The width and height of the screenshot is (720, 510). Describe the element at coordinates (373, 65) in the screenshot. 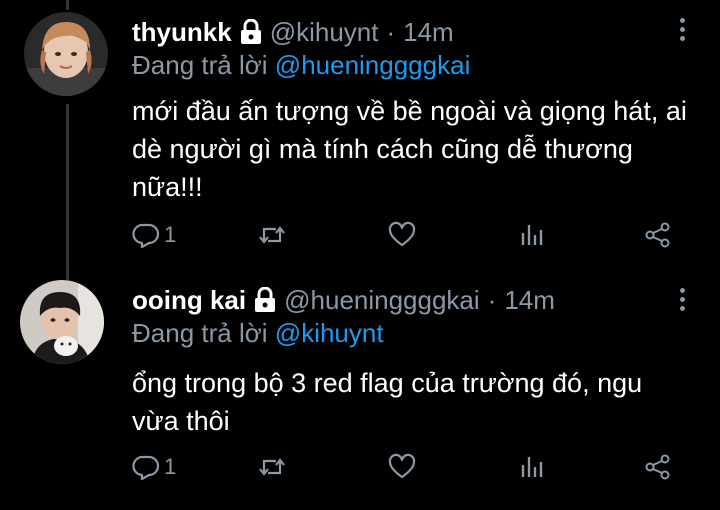

I see `replying-to-mention: @hueninggggkai` at that location.